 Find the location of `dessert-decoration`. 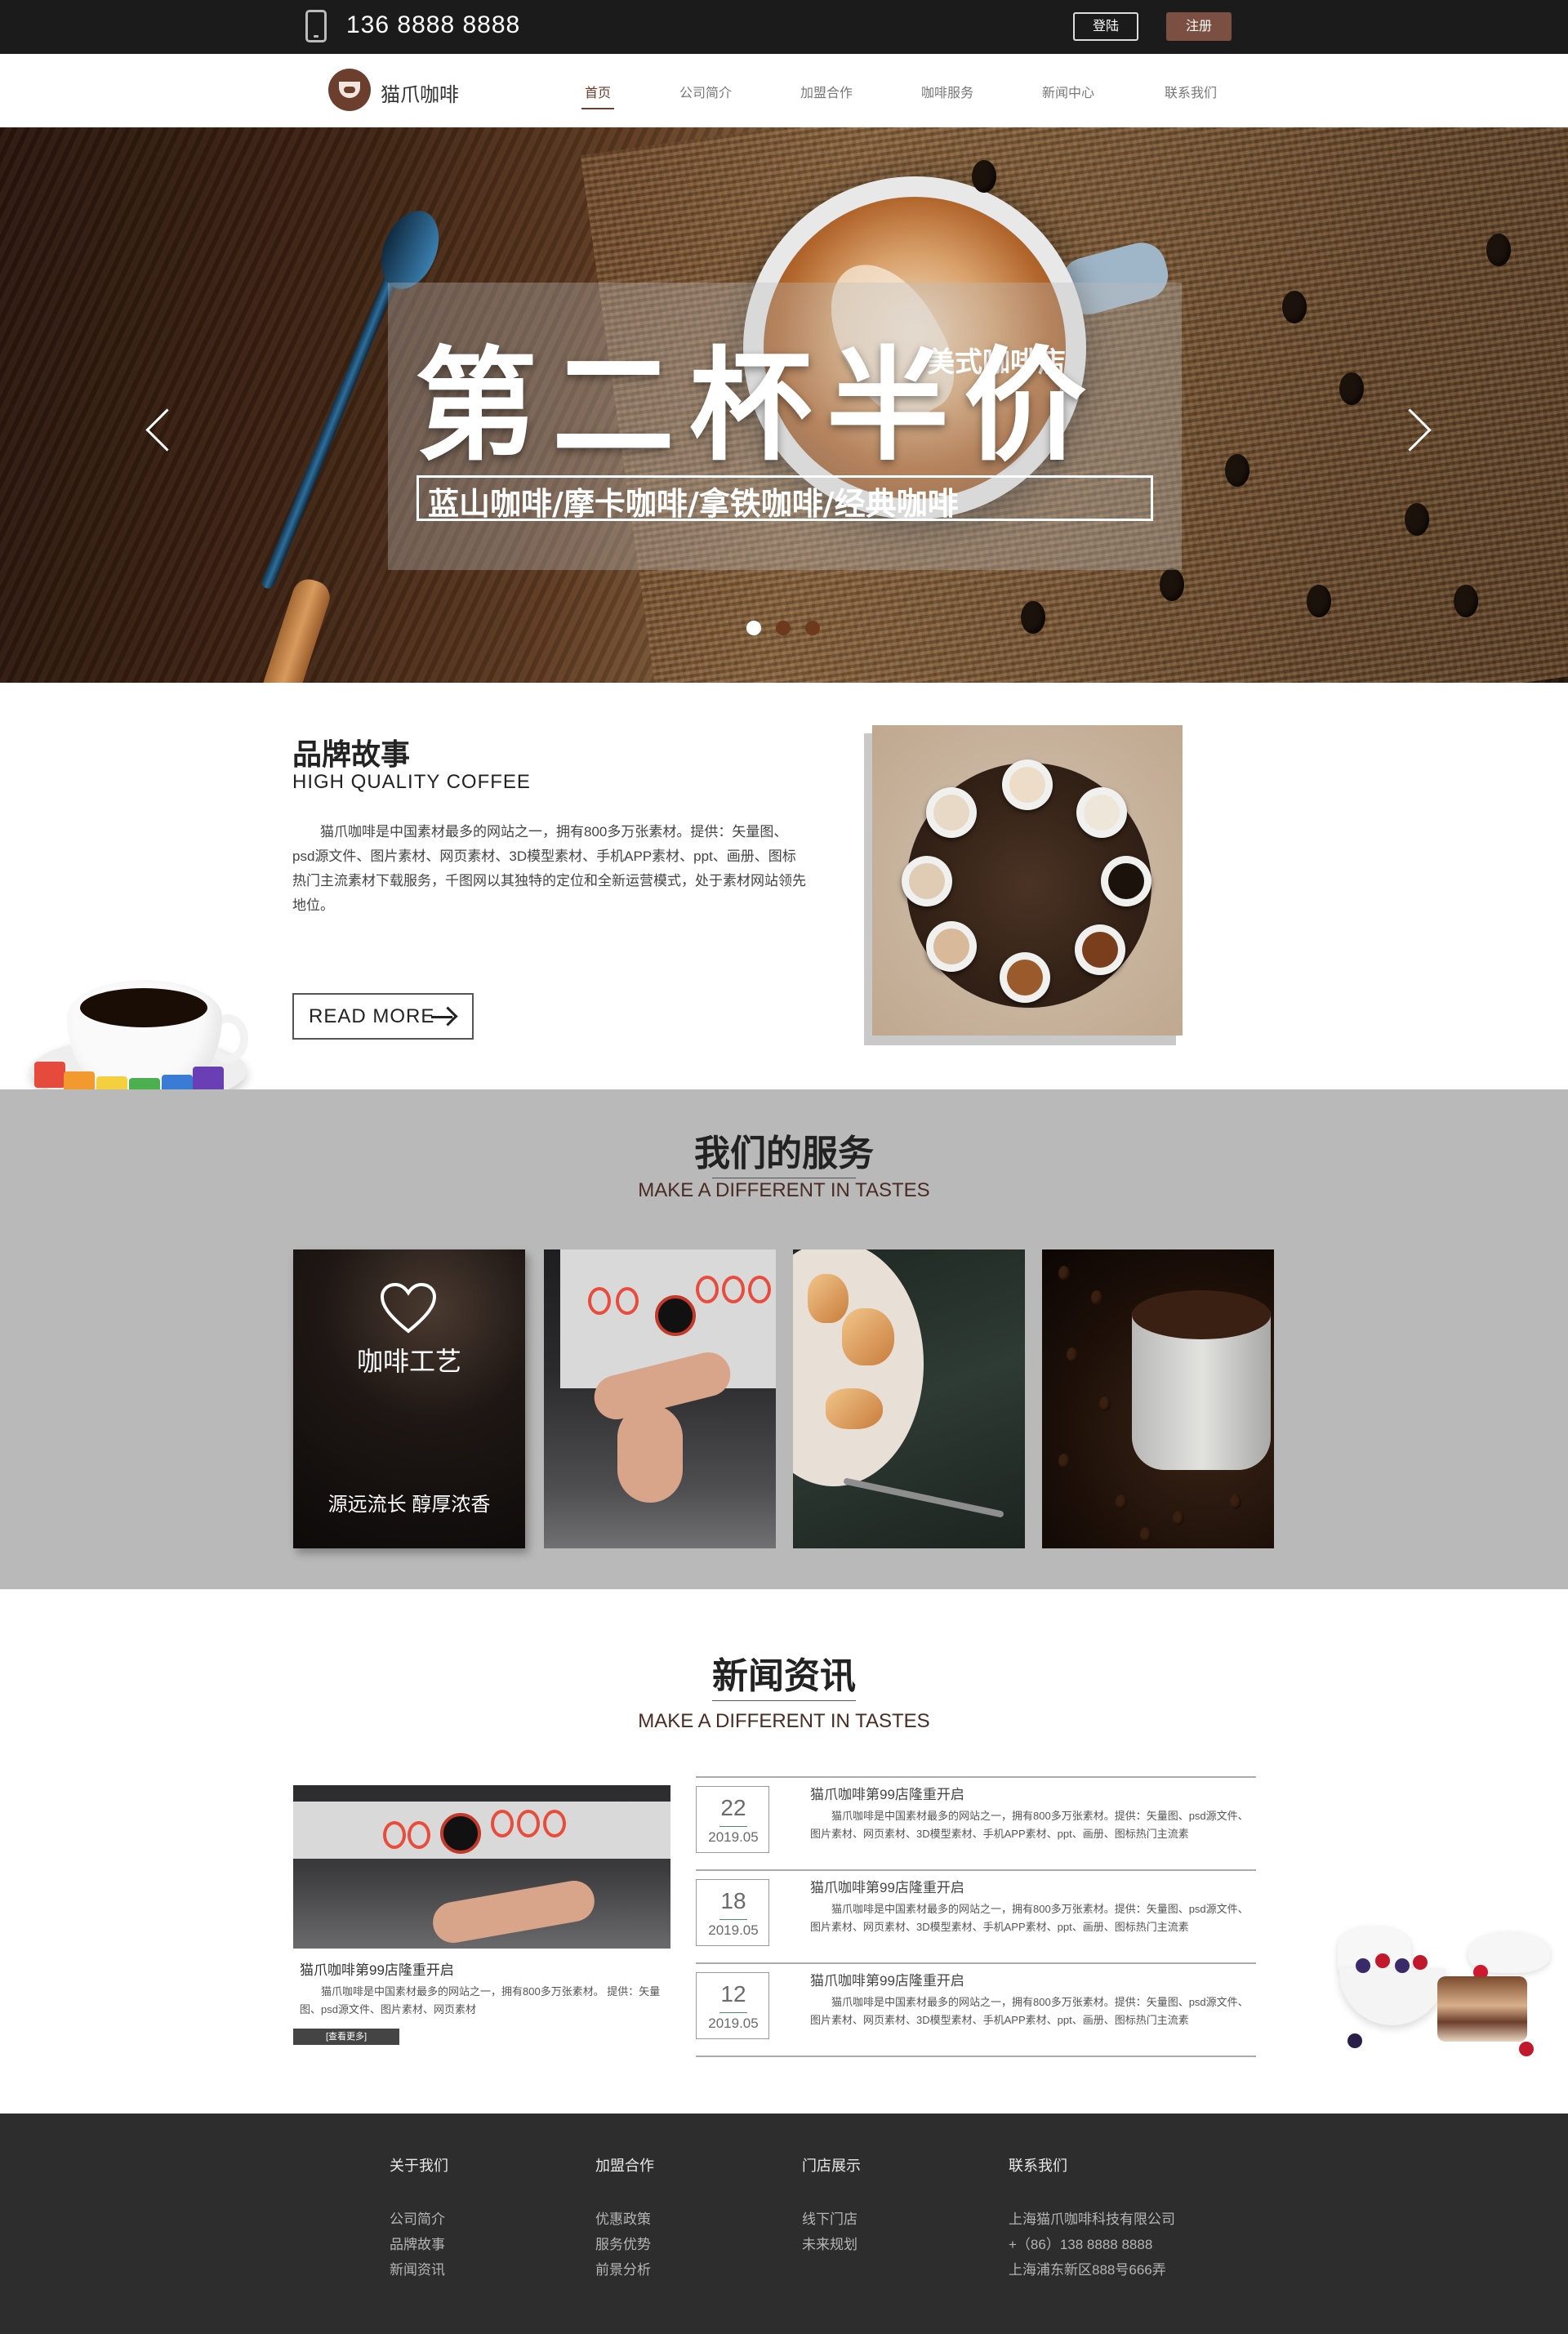

dessert-decoration is located at coordinates (1449, 1984).